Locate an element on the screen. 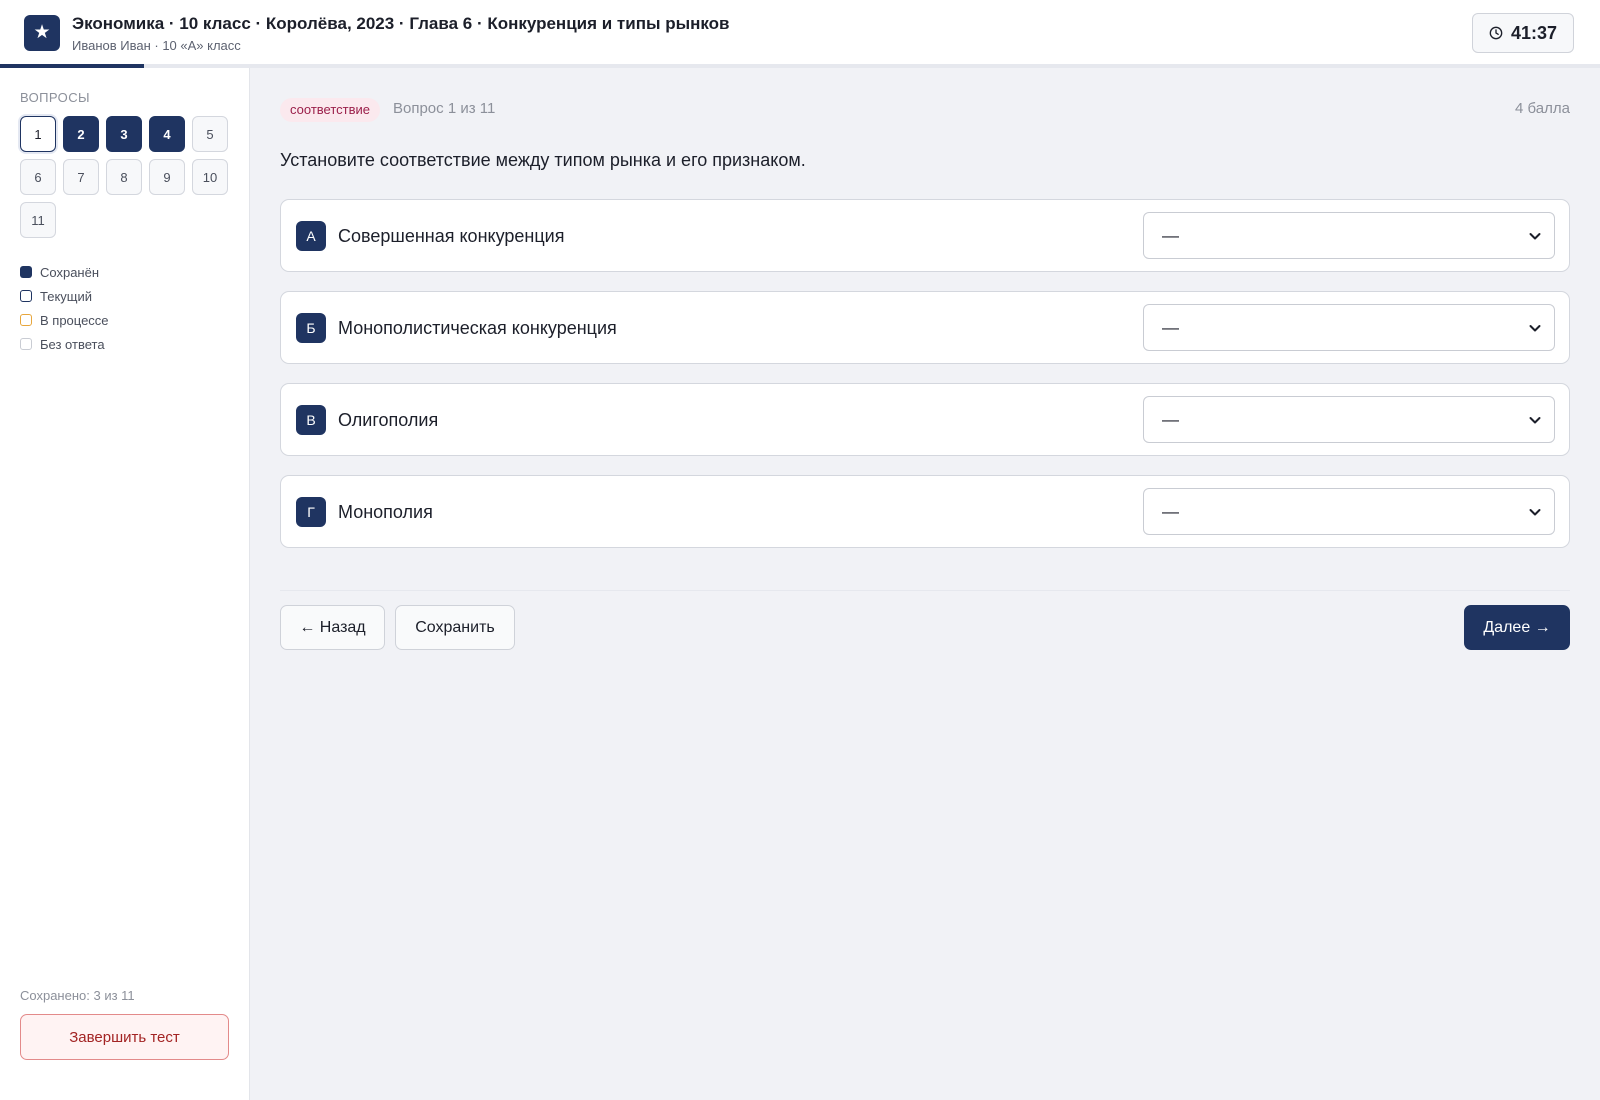 The width and height of the screenshot is (1600, 1100). question-number: Вопрос 1 из 11 is located at coordinates (444, 108).